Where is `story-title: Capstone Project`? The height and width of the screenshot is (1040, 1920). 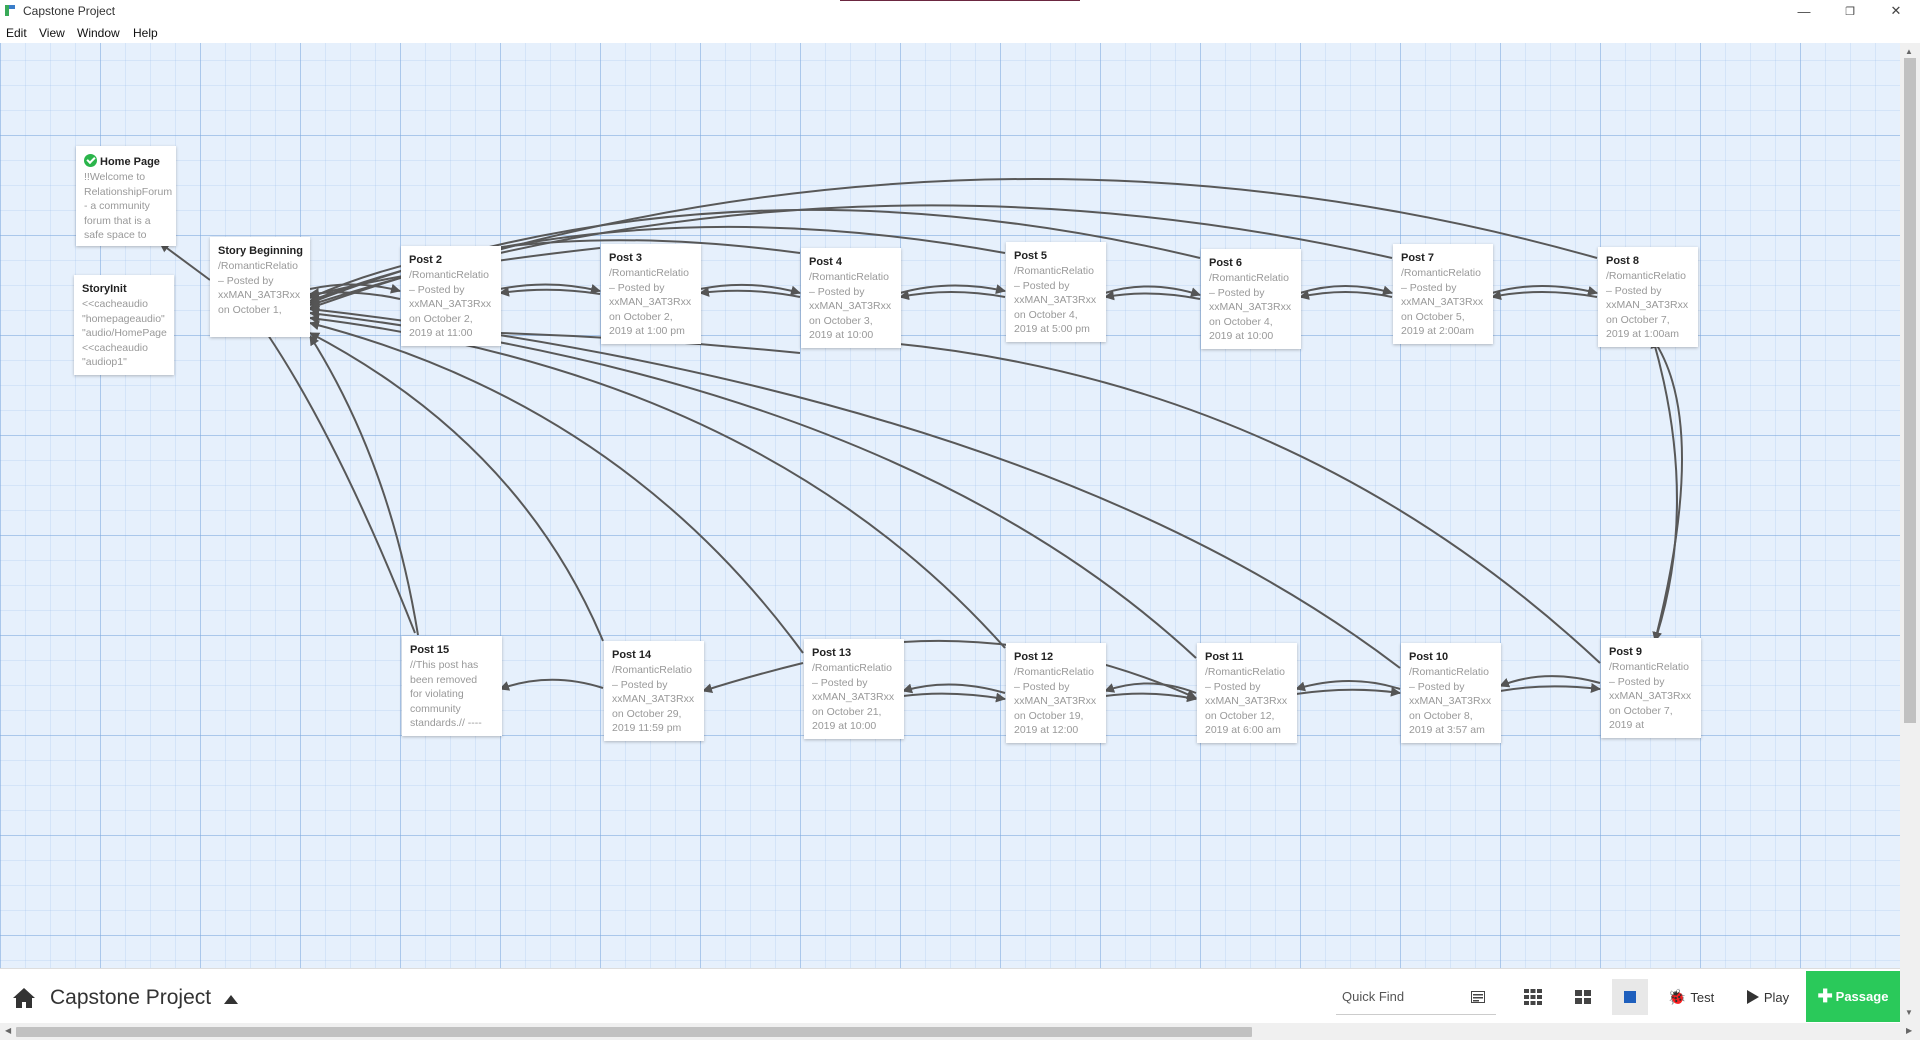
story-title: Capstone Project is located at coordinates (130, 998).